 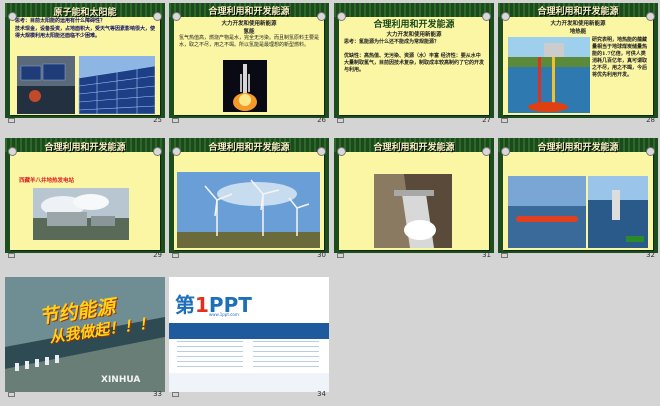 I want to click on slide-number: 33, so click(x=157, y=394).